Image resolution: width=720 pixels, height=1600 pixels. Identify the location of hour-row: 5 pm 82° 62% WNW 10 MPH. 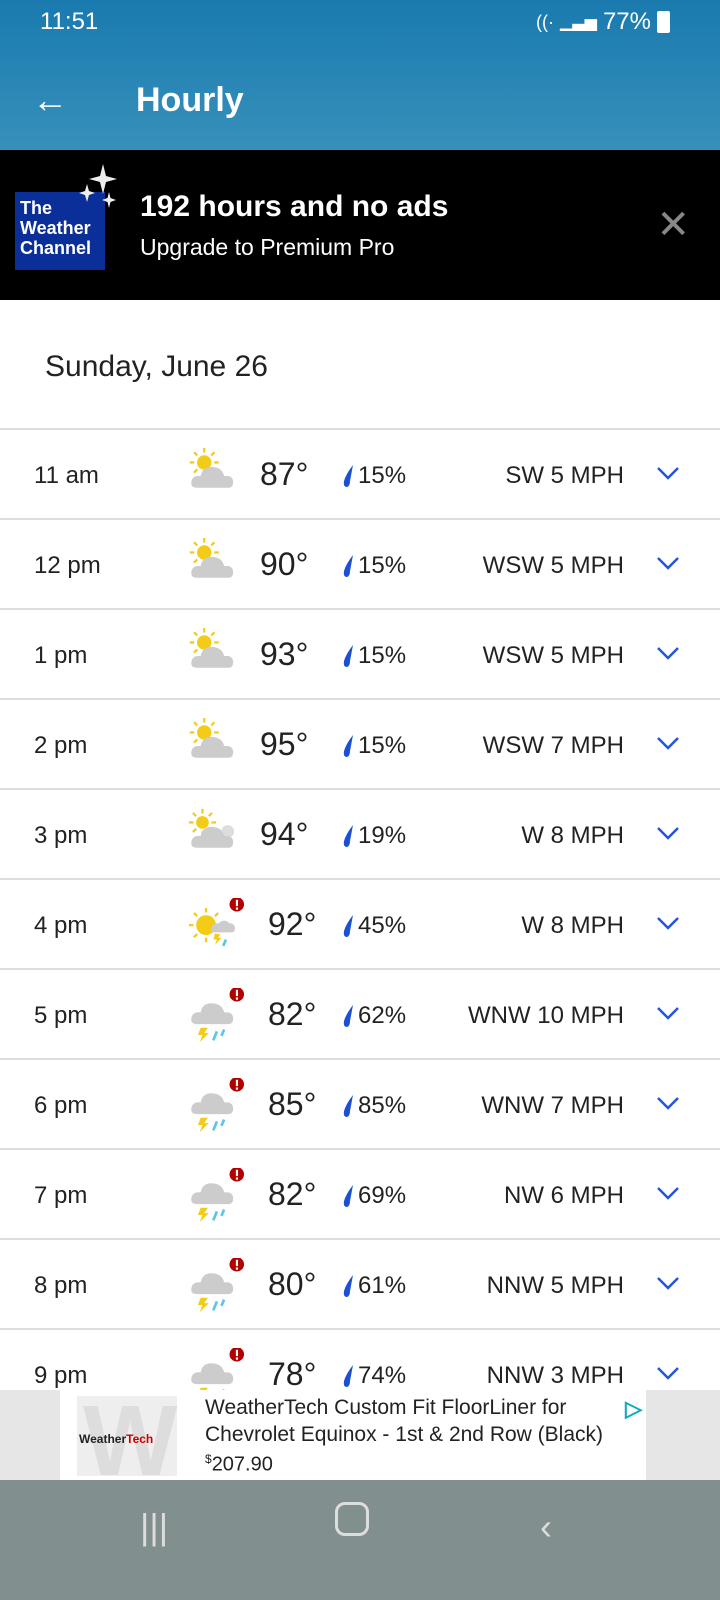
(360, 1015).